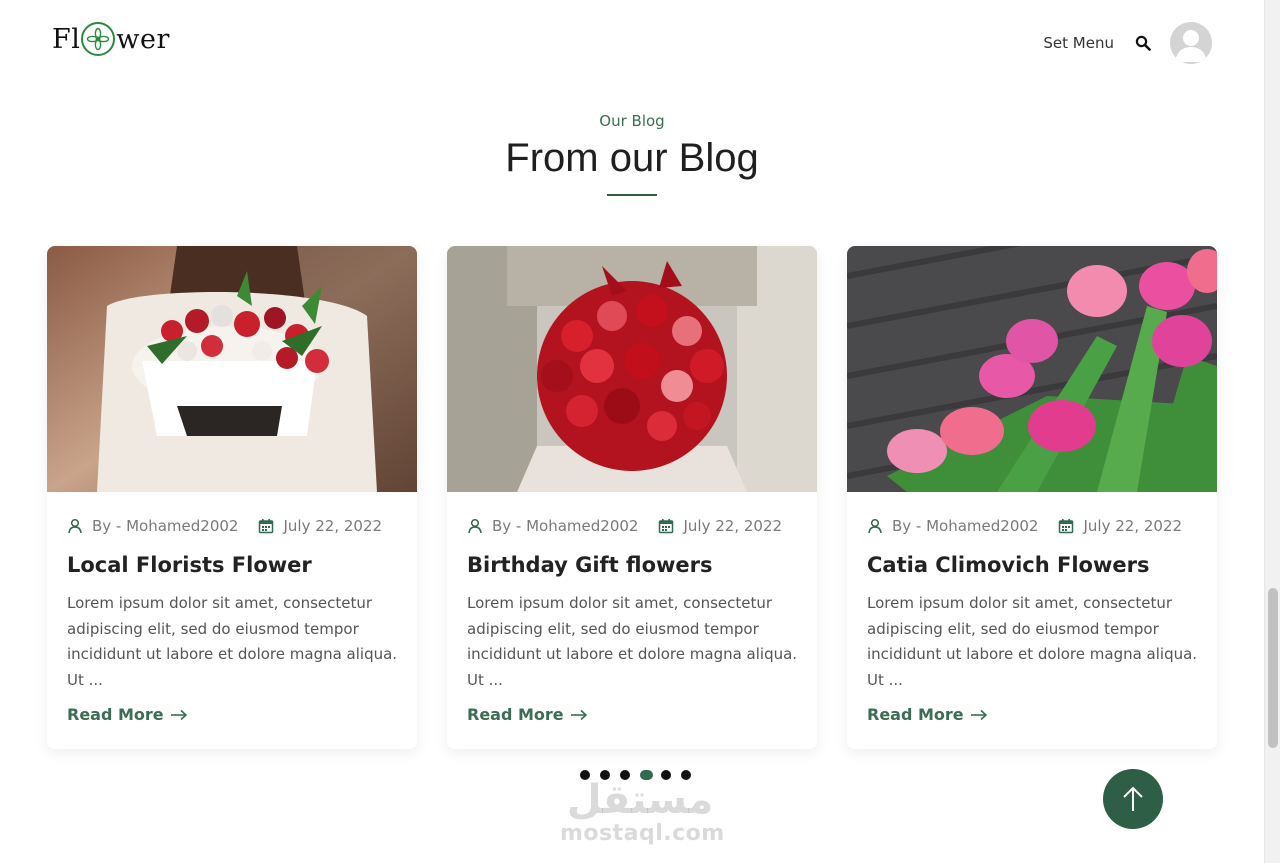 The height and width of the screenshot is (863, 1280). I want to click on post-title: Birthday Gift flowers, so click(632, 565).